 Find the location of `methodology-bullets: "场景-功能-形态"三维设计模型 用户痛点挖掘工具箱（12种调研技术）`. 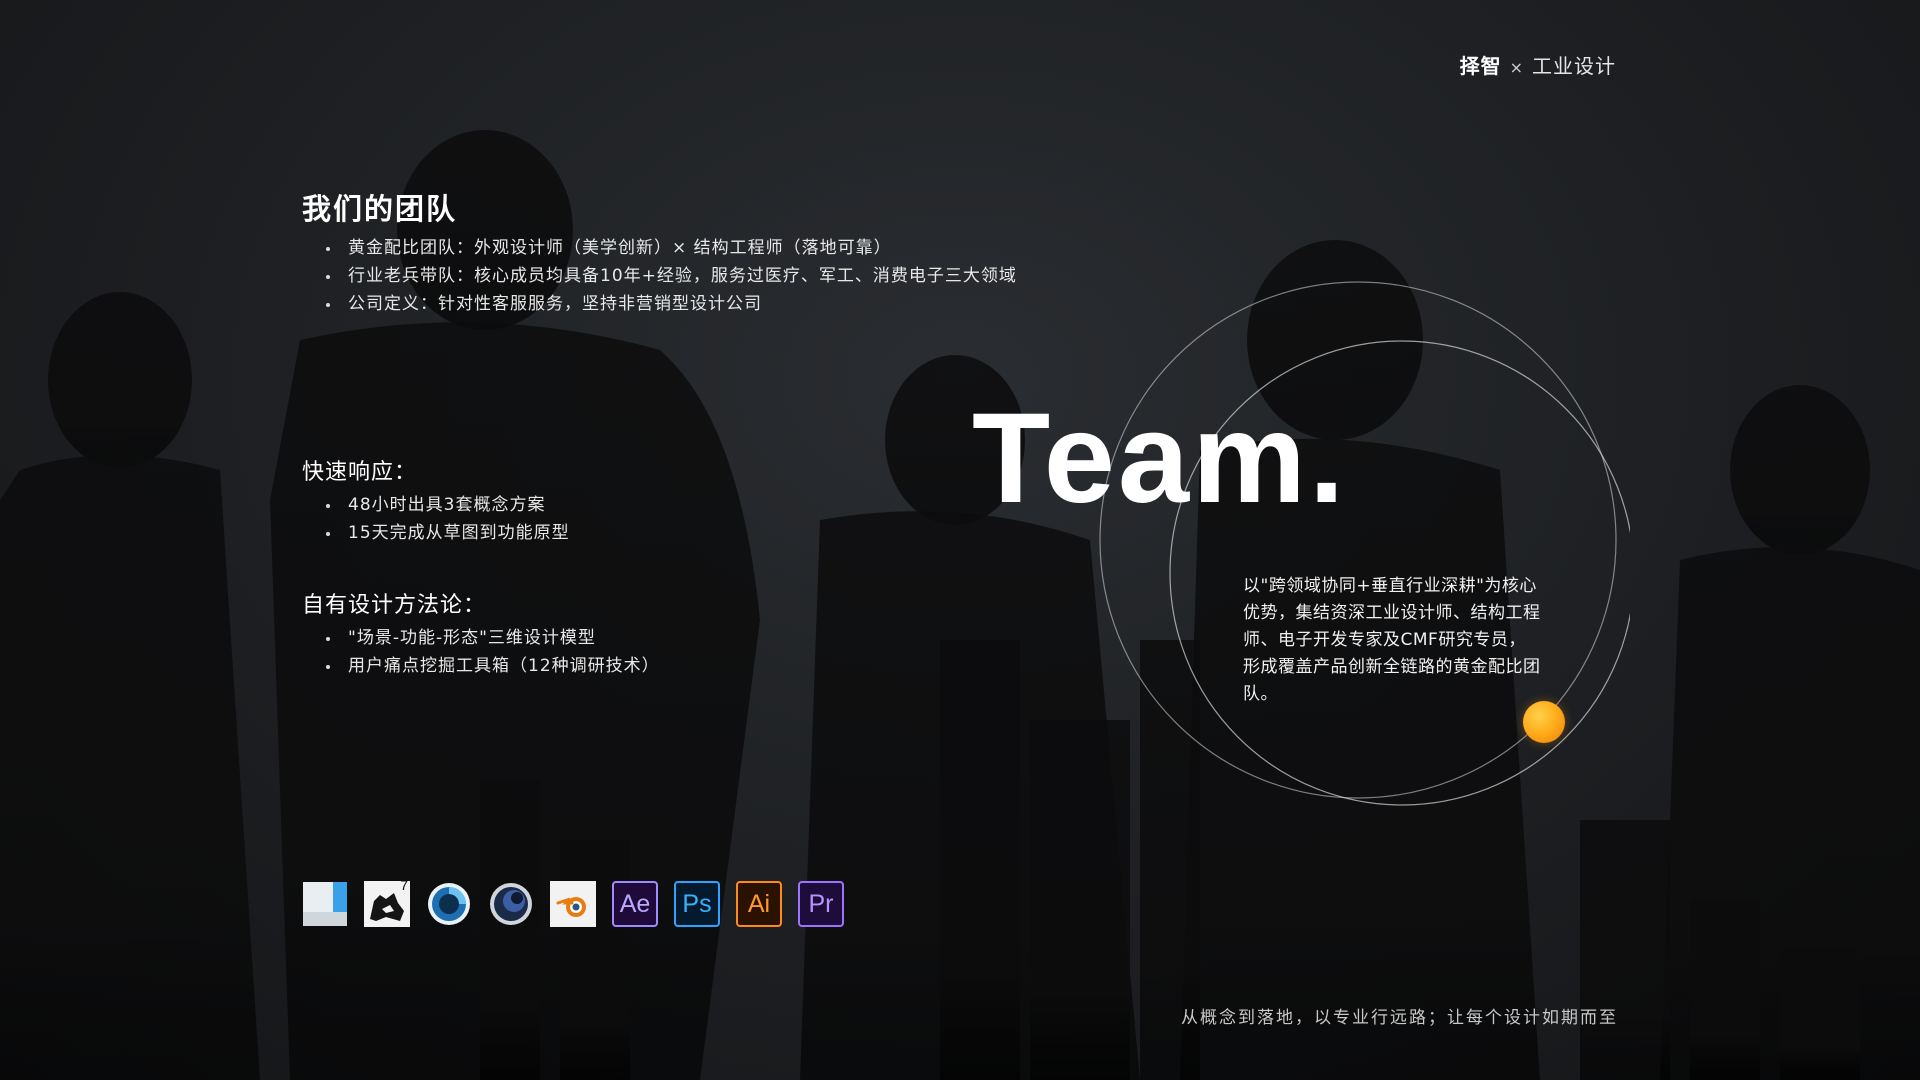

methodology-bullets: "场景-功能-形态"三维设计模型 用户痛点挖掘工具箱（12种调研技术） is located at coordinates (493, 652).